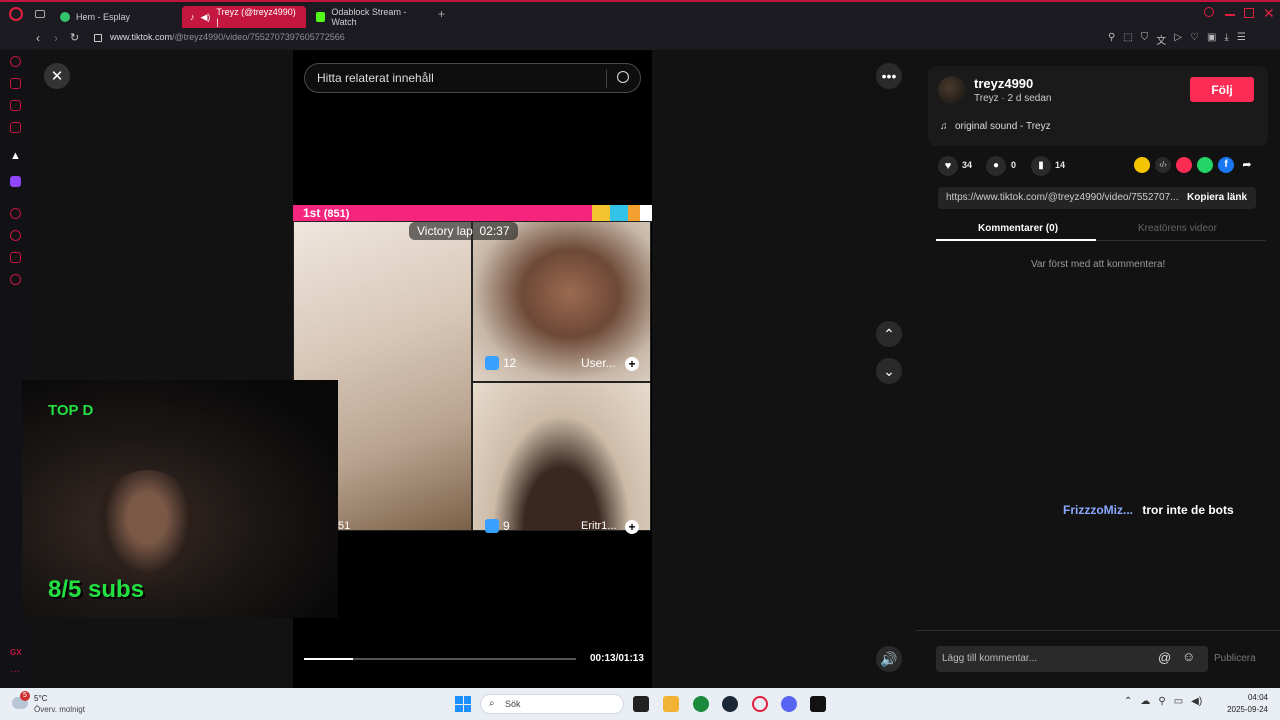 The image size is (1280, 720). Describe the element at coordinates (16, 652) in the screenshot. I see `gx-icon: GX` at that location.